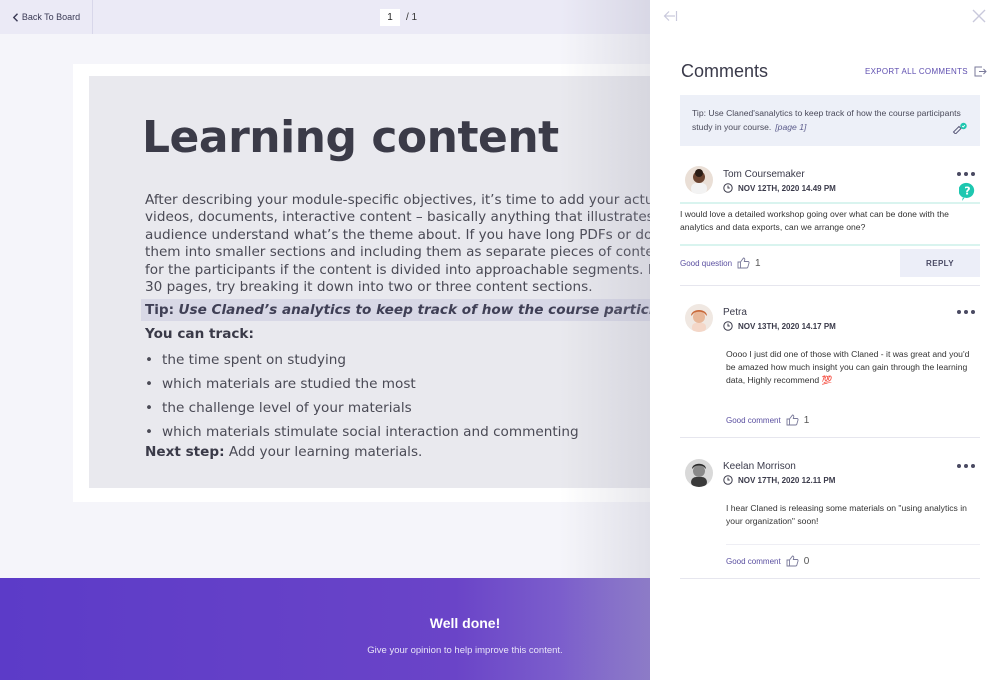  What do you see at coordinates (759, 466) in the screenshot?
I see `comment-author: Keelan Morrison` at bounding box center [759, 466].